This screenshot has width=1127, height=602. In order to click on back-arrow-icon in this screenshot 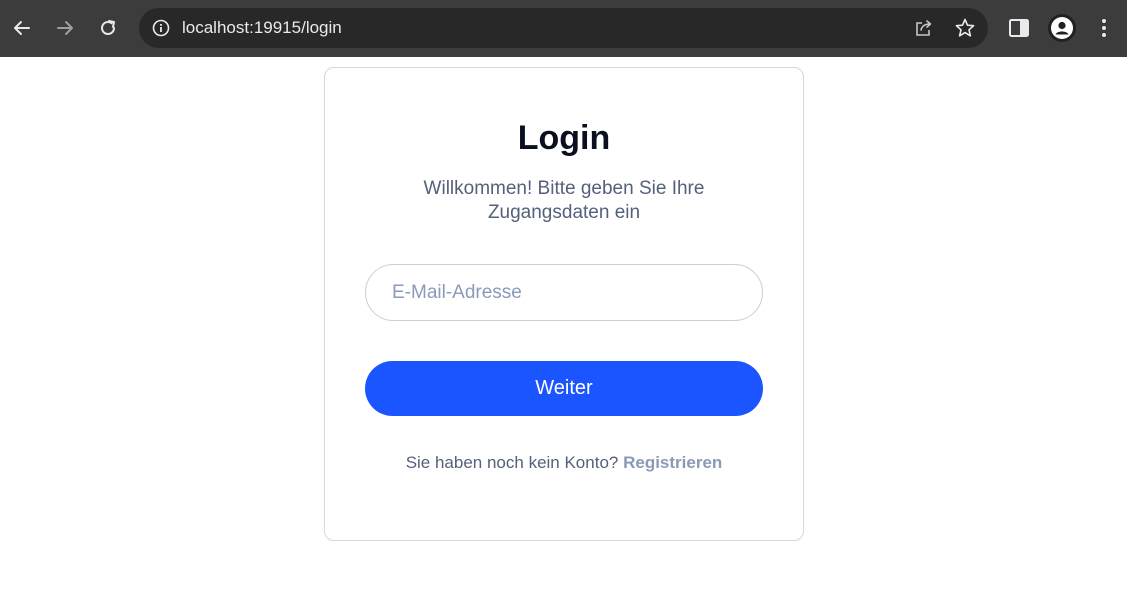, I will do `click(22, 28)`.